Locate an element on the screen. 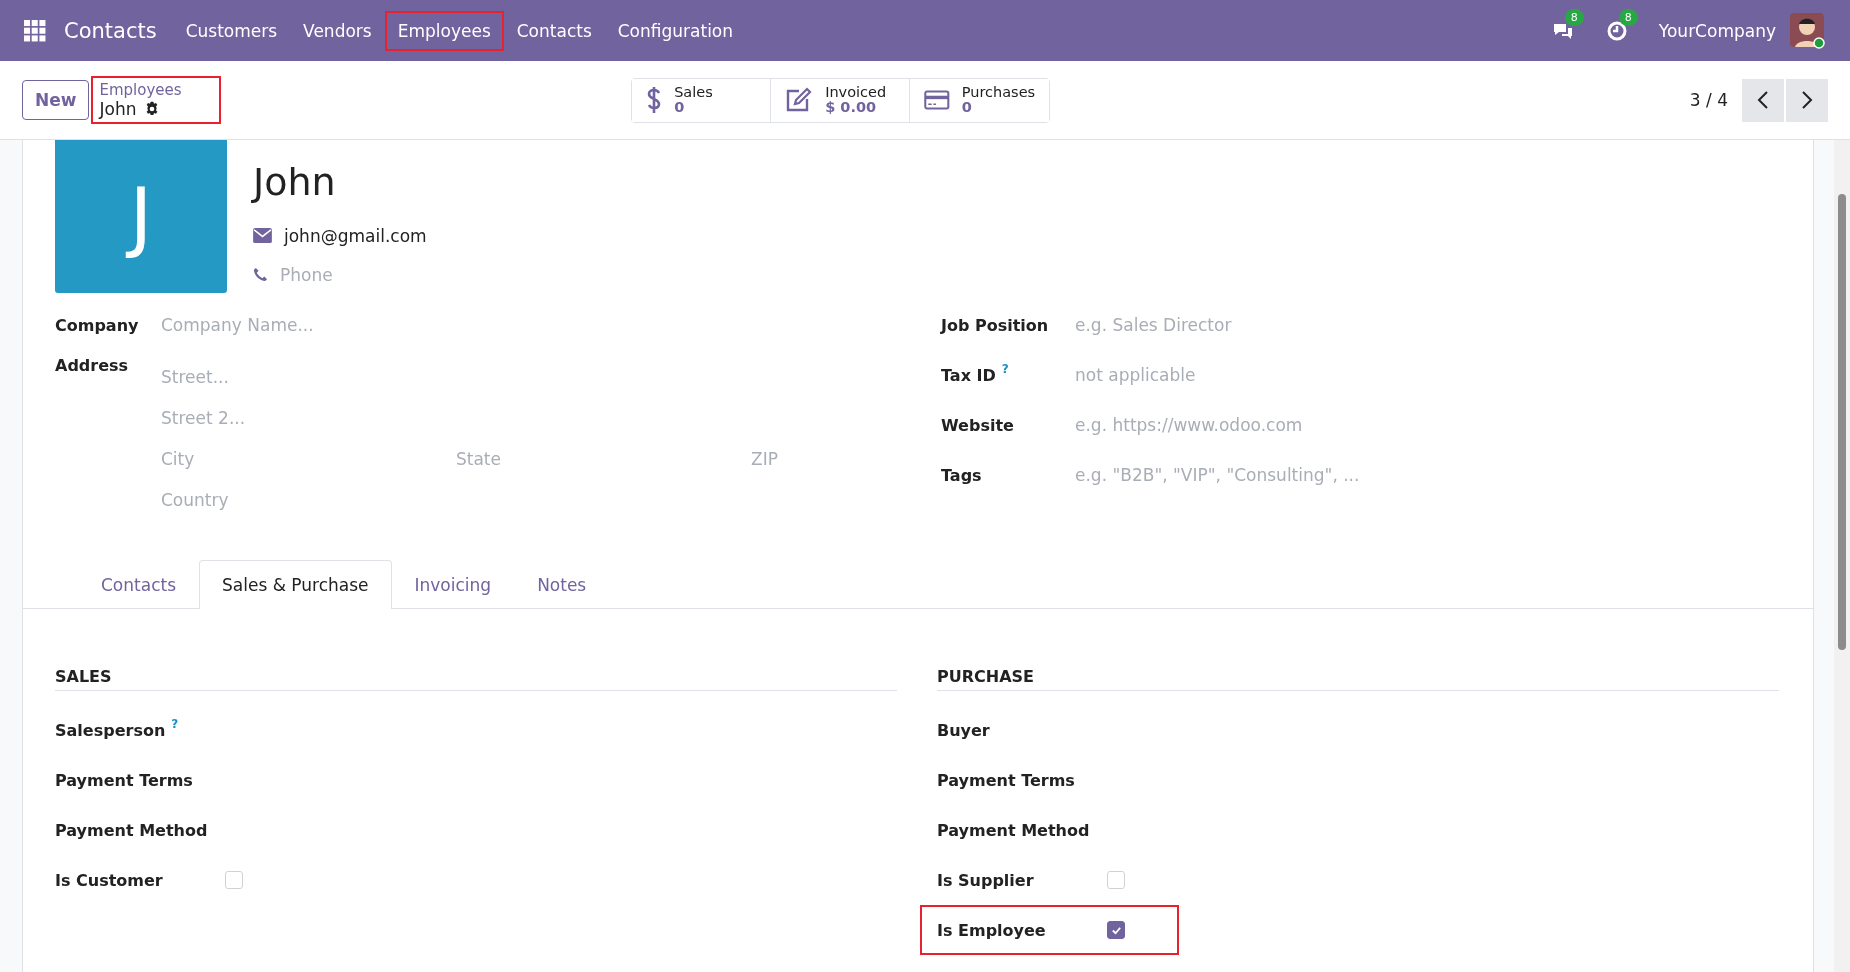 The width and height of the screenshot is (1850, 972). state-field: State is located at coordinates (603, 458).